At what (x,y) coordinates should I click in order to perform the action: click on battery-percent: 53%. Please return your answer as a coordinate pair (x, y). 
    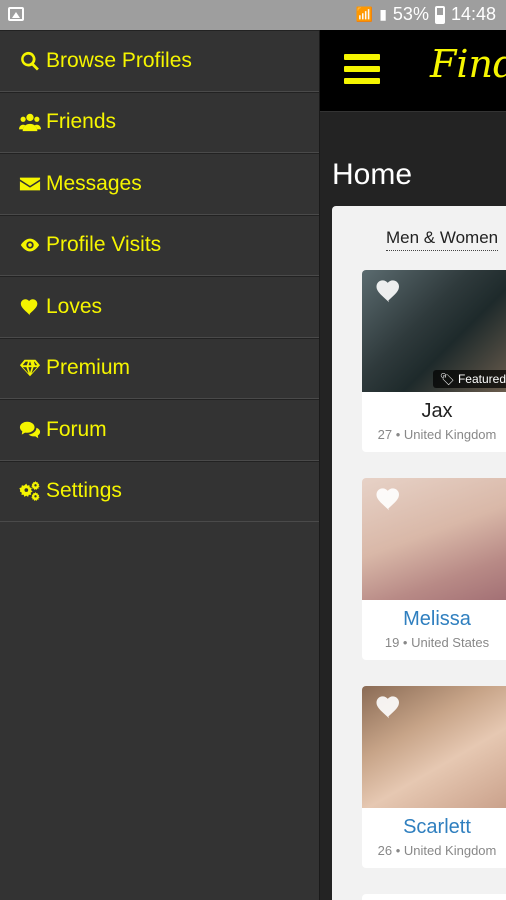
    Looking at the image, I should click on (410, 14).